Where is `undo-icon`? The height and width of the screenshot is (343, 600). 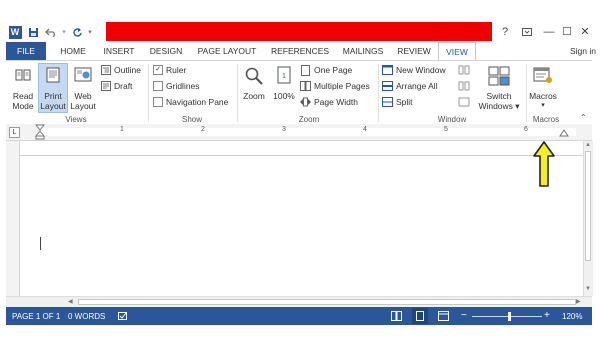
undo-icon is located at coordinates (51, 32).